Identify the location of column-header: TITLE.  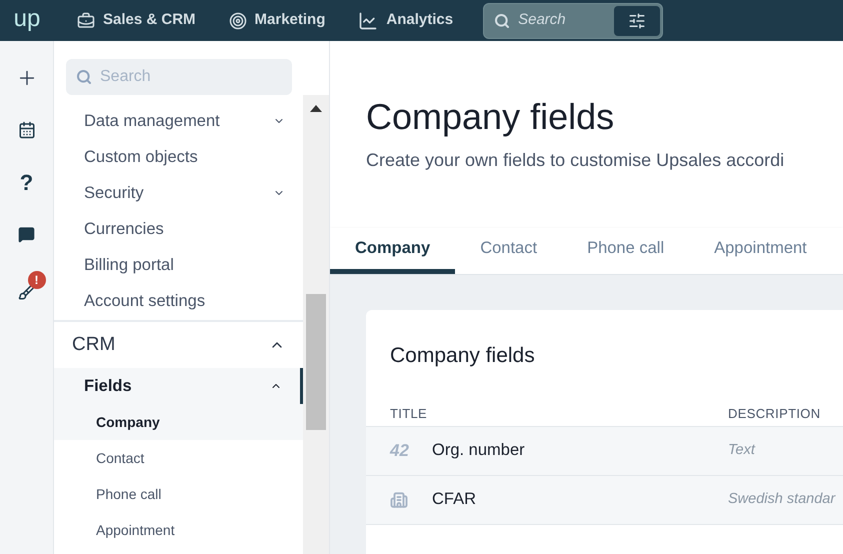
(408, 413).